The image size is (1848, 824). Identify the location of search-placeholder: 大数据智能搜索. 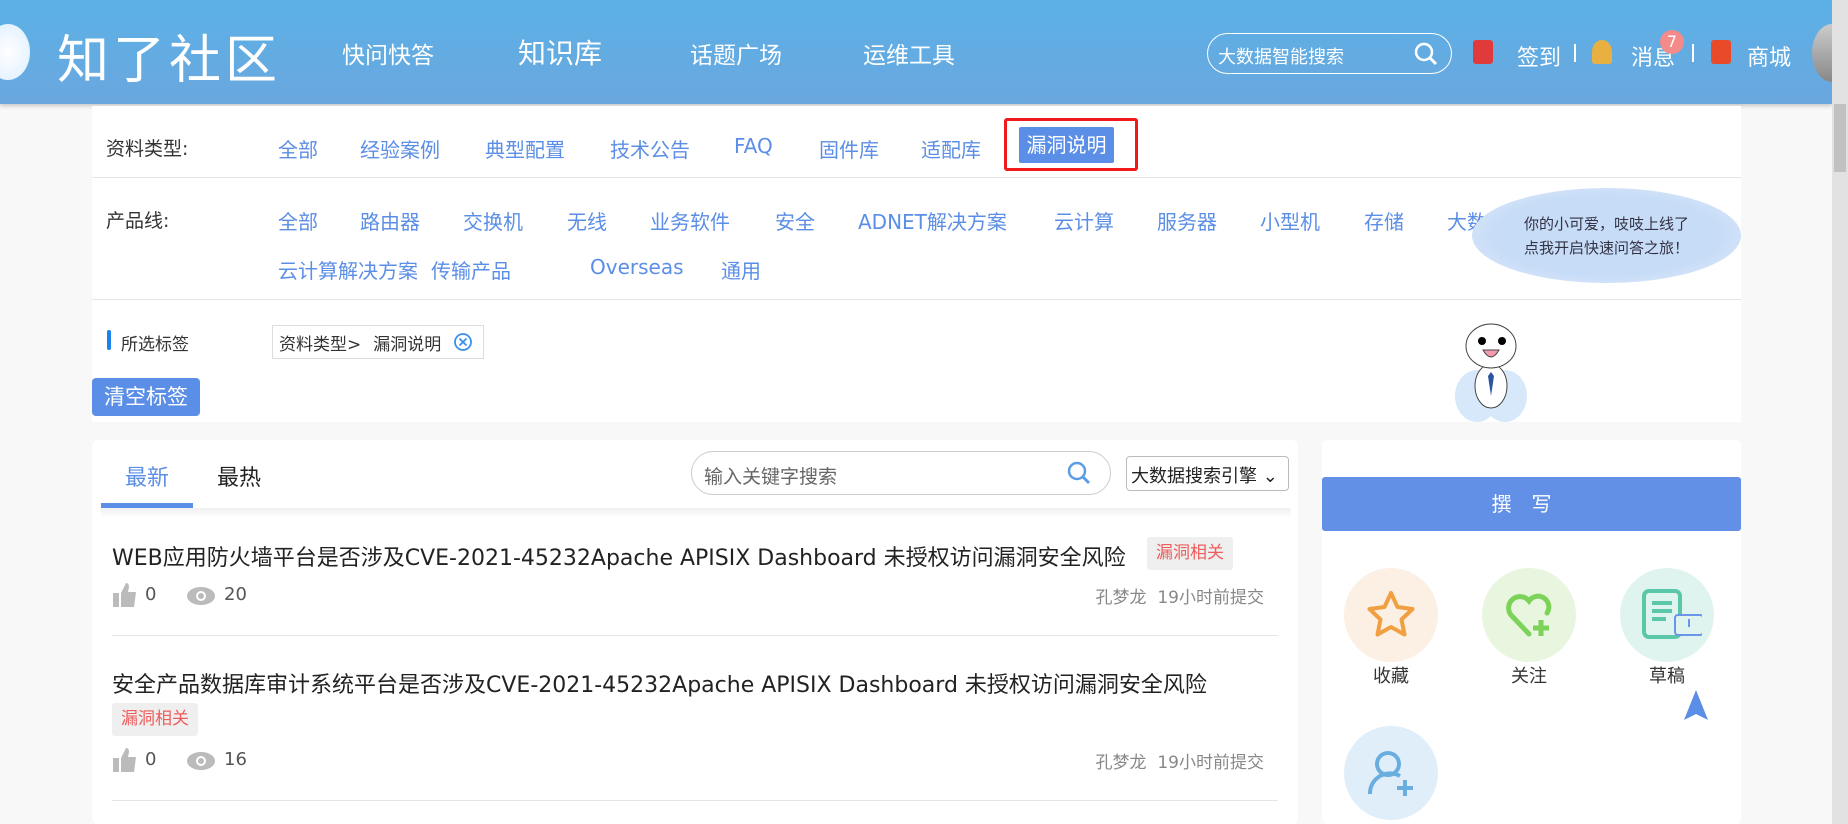
(1281, 57).